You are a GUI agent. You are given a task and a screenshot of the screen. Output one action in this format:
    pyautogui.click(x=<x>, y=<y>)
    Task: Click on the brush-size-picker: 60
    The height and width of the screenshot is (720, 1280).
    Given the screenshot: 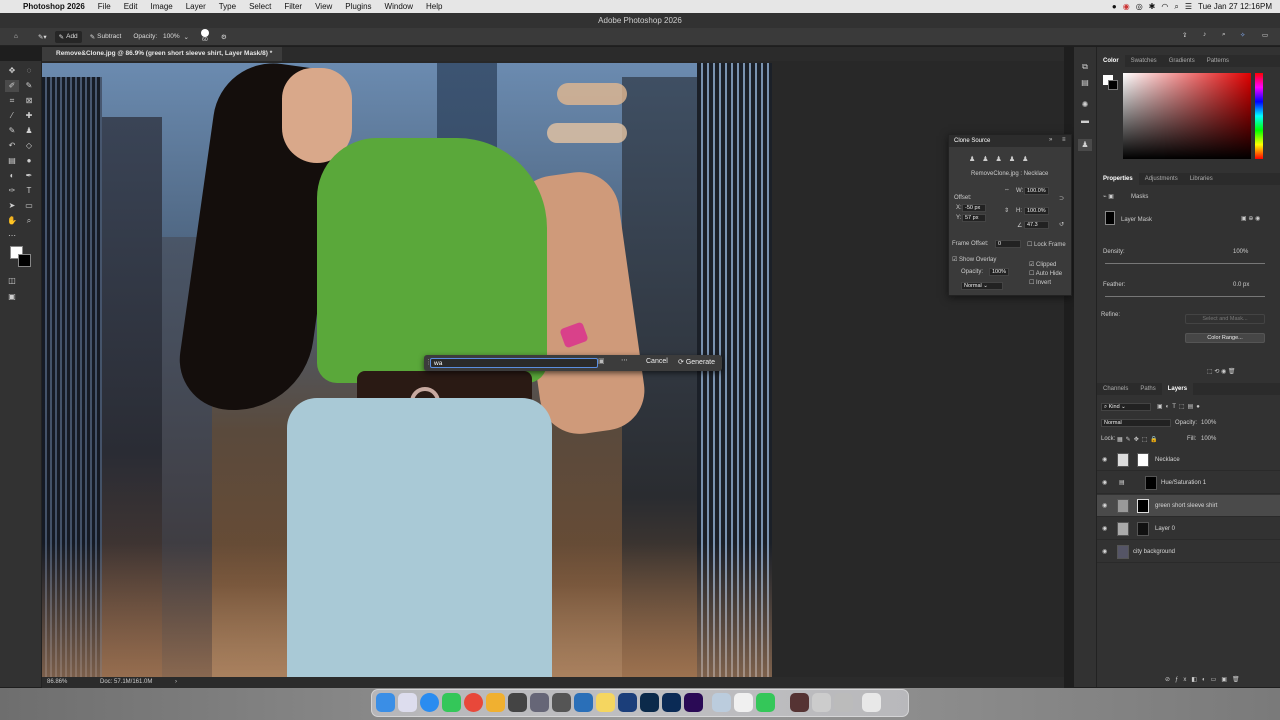 What is the action you would take?
    pyautogui.click(x=205, y=36)
    